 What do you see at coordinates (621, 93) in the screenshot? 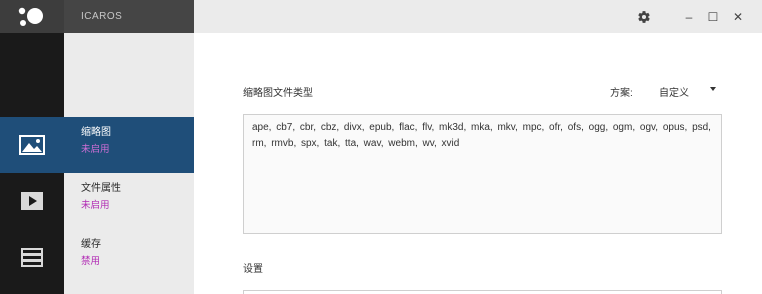
I see `scheme-label: 方案:` at bounding box center [621, 93].